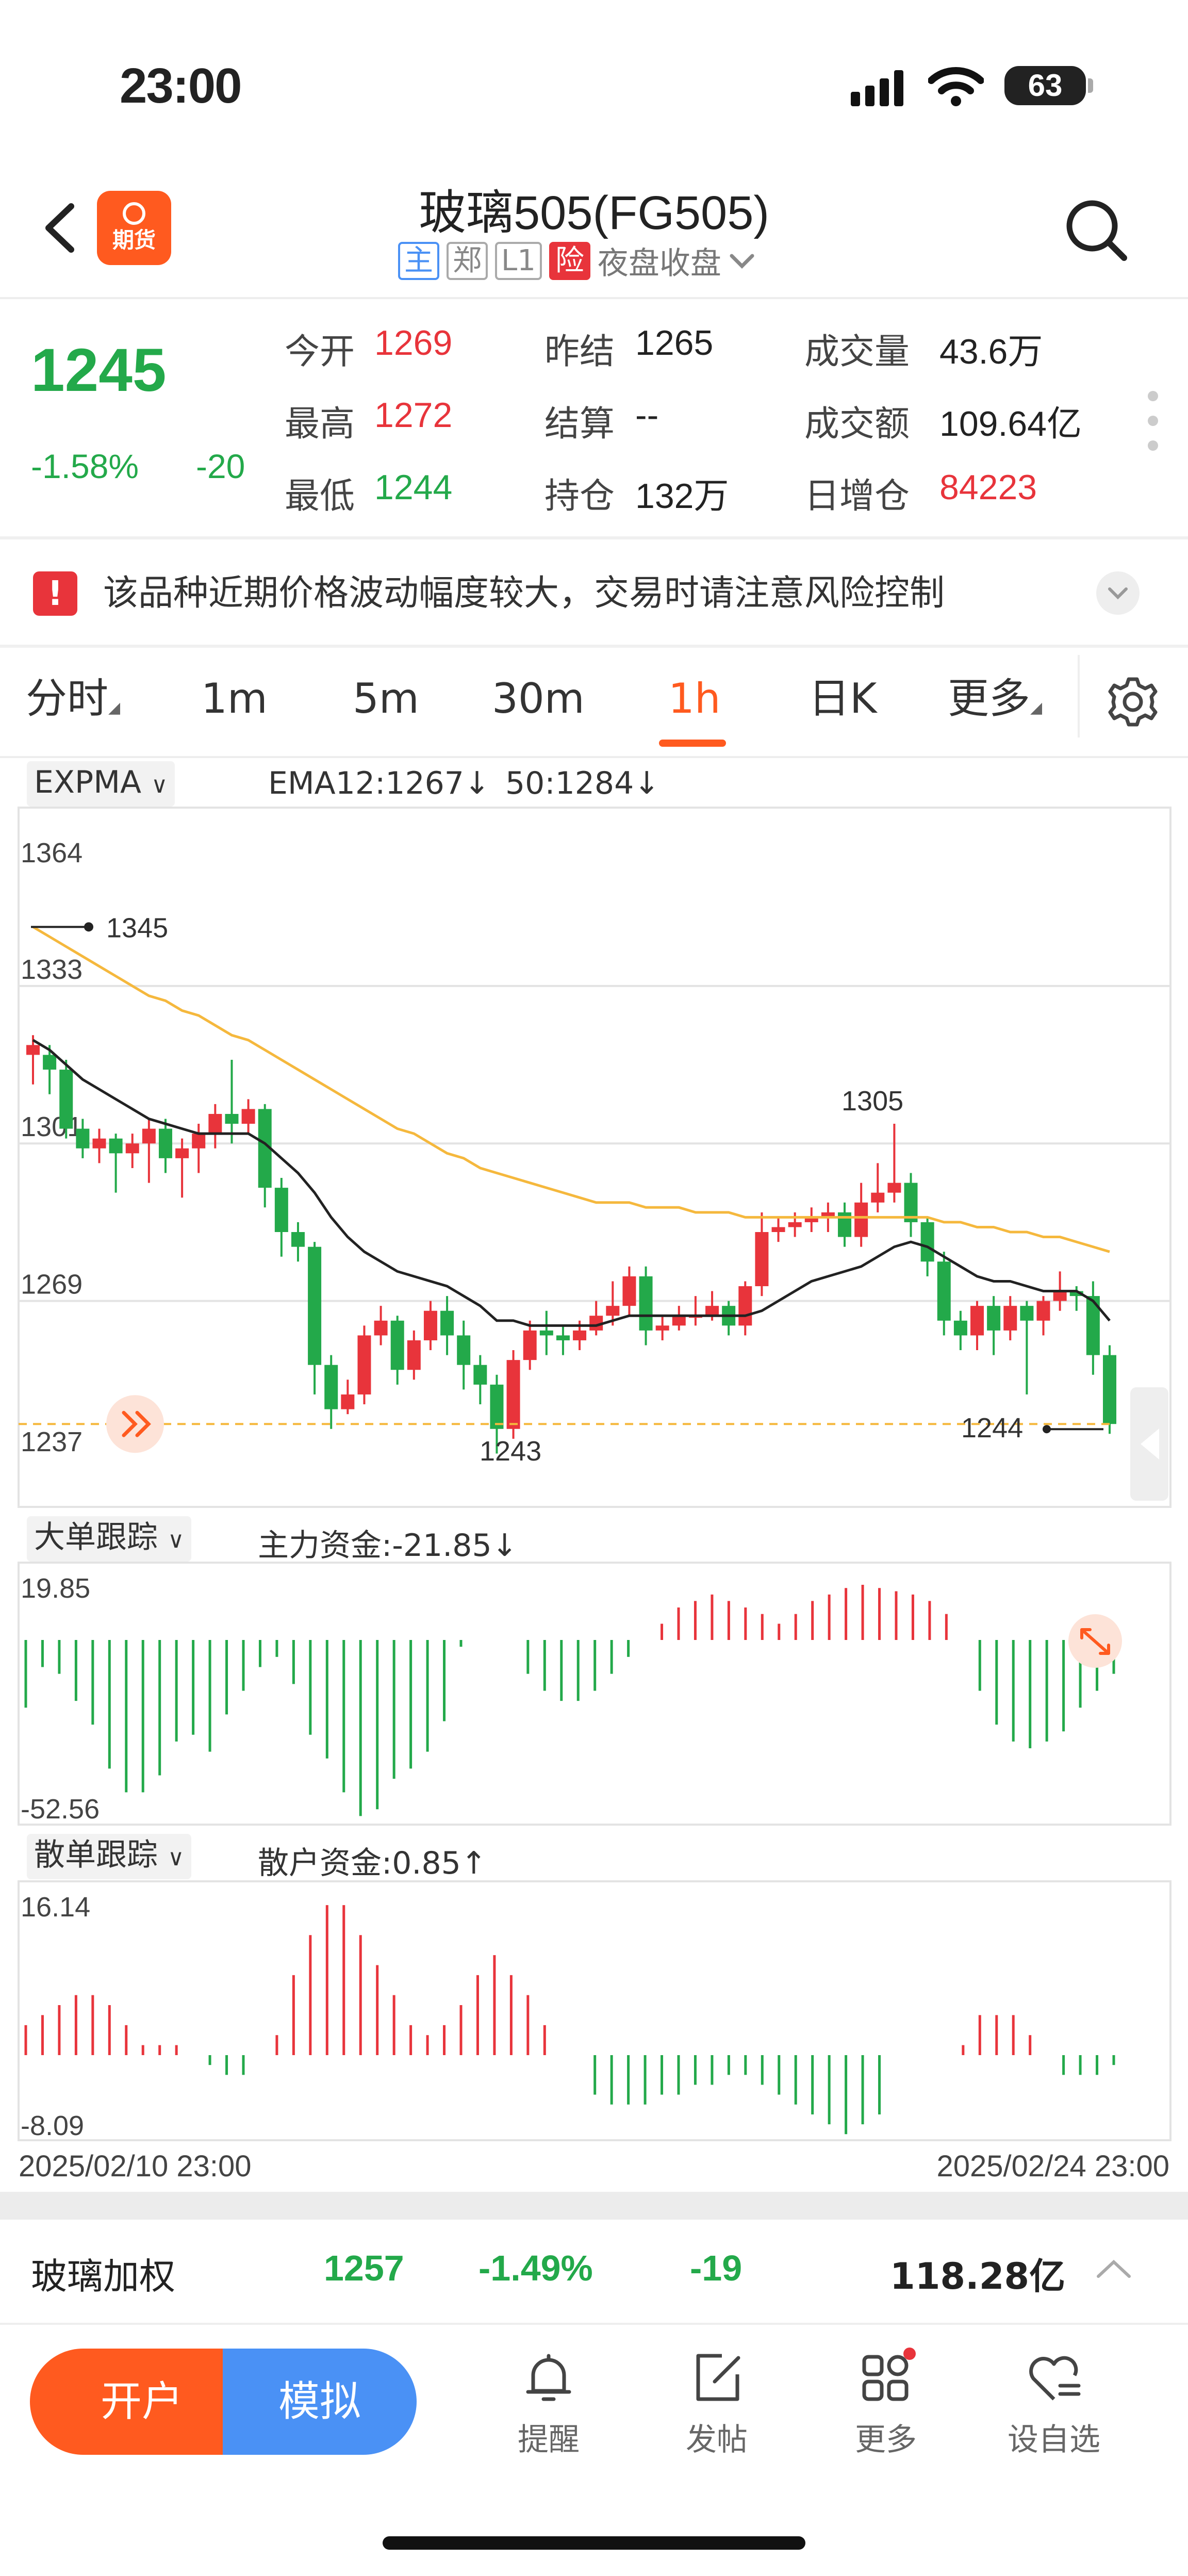  Describe the element at coordinates (364, 2268) in the screenshot. I see `index-price: 1257` at that location.